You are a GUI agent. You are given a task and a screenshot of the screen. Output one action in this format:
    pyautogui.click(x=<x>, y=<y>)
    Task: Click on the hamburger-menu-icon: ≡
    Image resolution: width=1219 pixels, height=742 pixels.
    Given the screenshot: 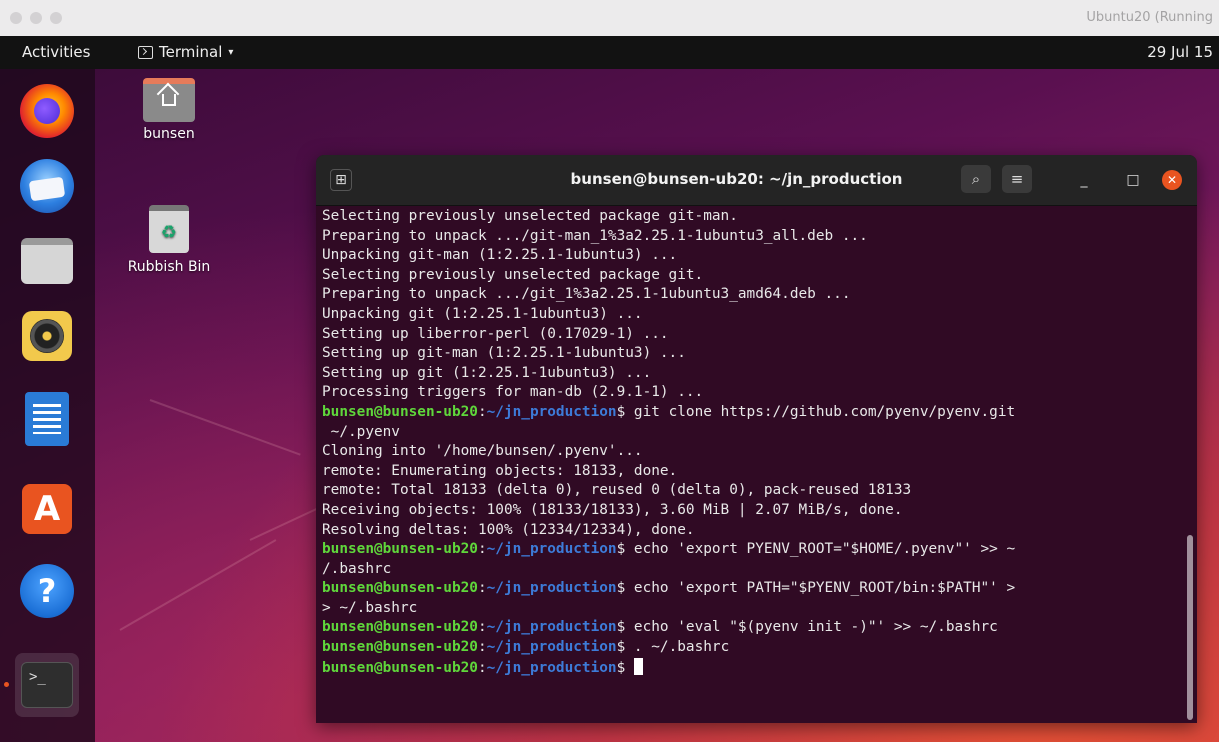 What is the action you would take?
    pyautogui.click(x=1017, y=179)
    